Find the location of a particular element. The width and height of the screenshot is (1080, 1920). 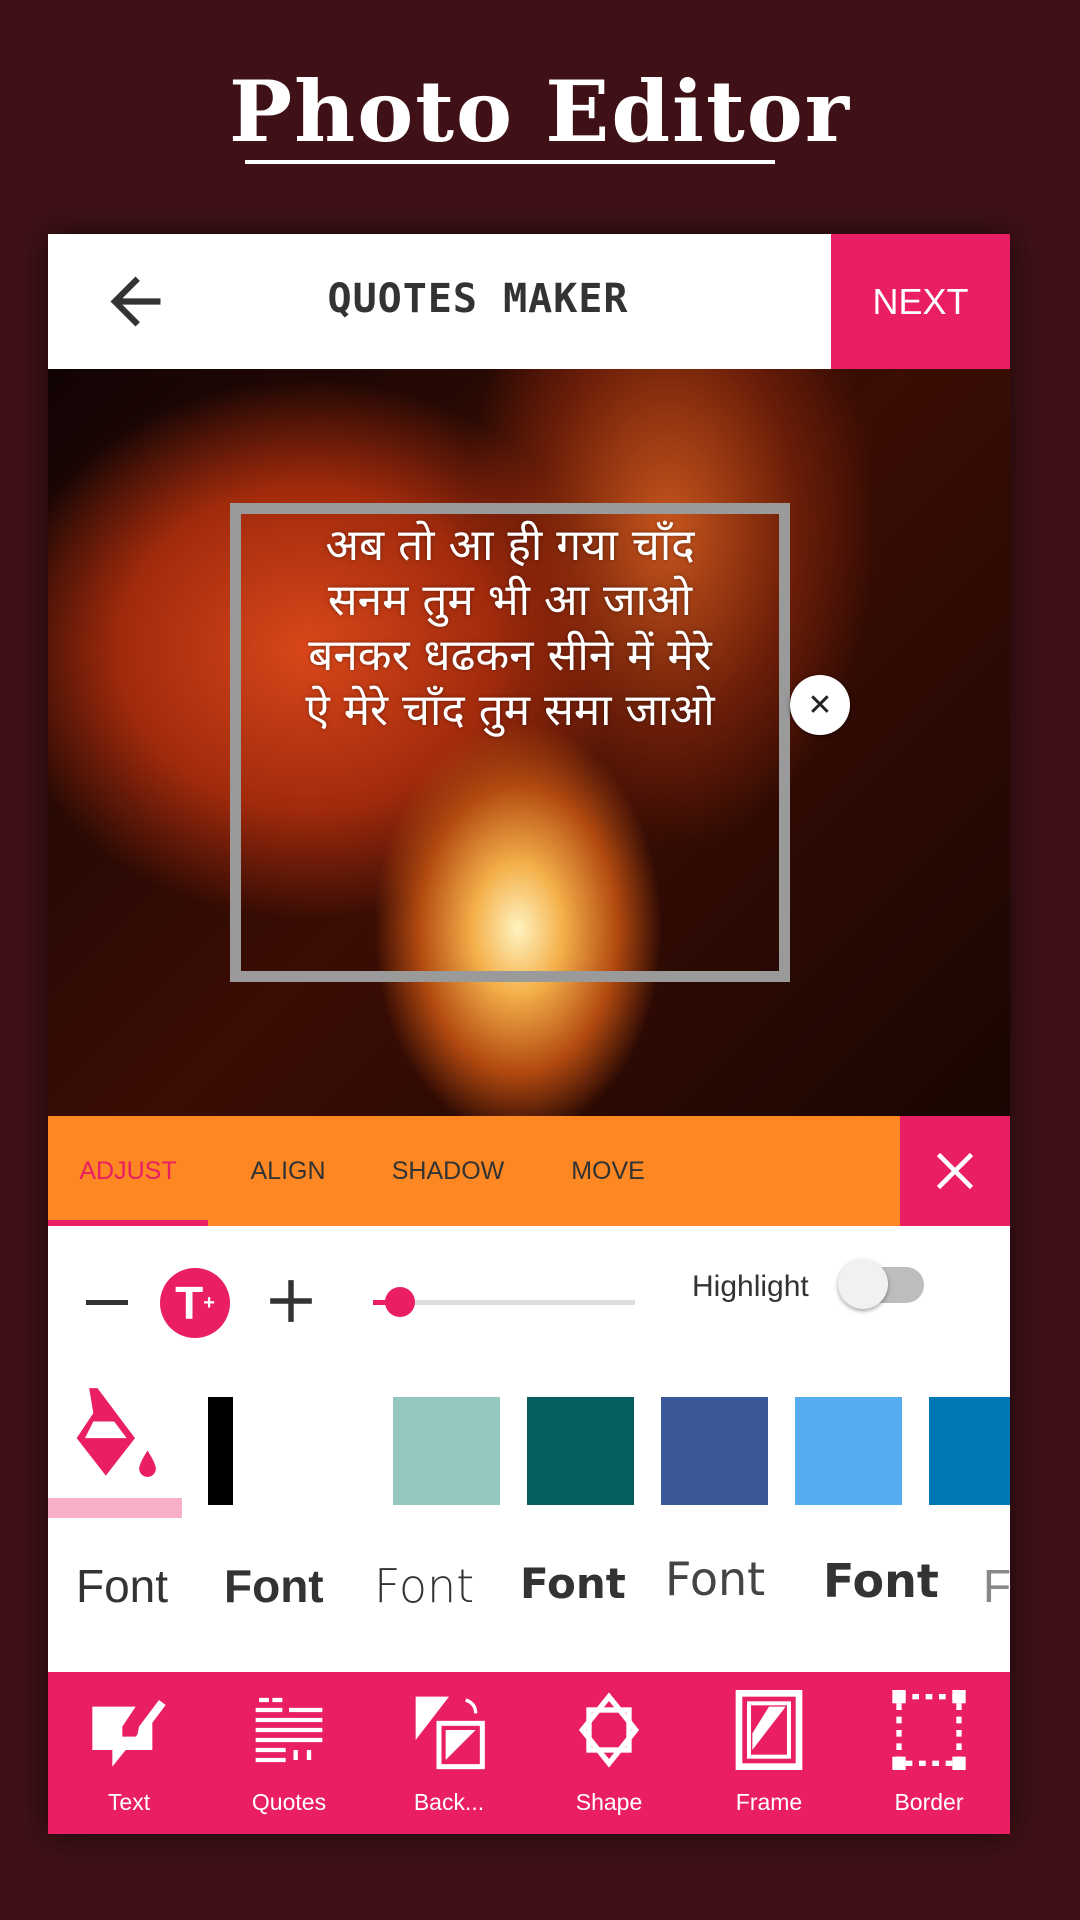

delete-sticker-button: ✕ is located at coordinates (820, 705).